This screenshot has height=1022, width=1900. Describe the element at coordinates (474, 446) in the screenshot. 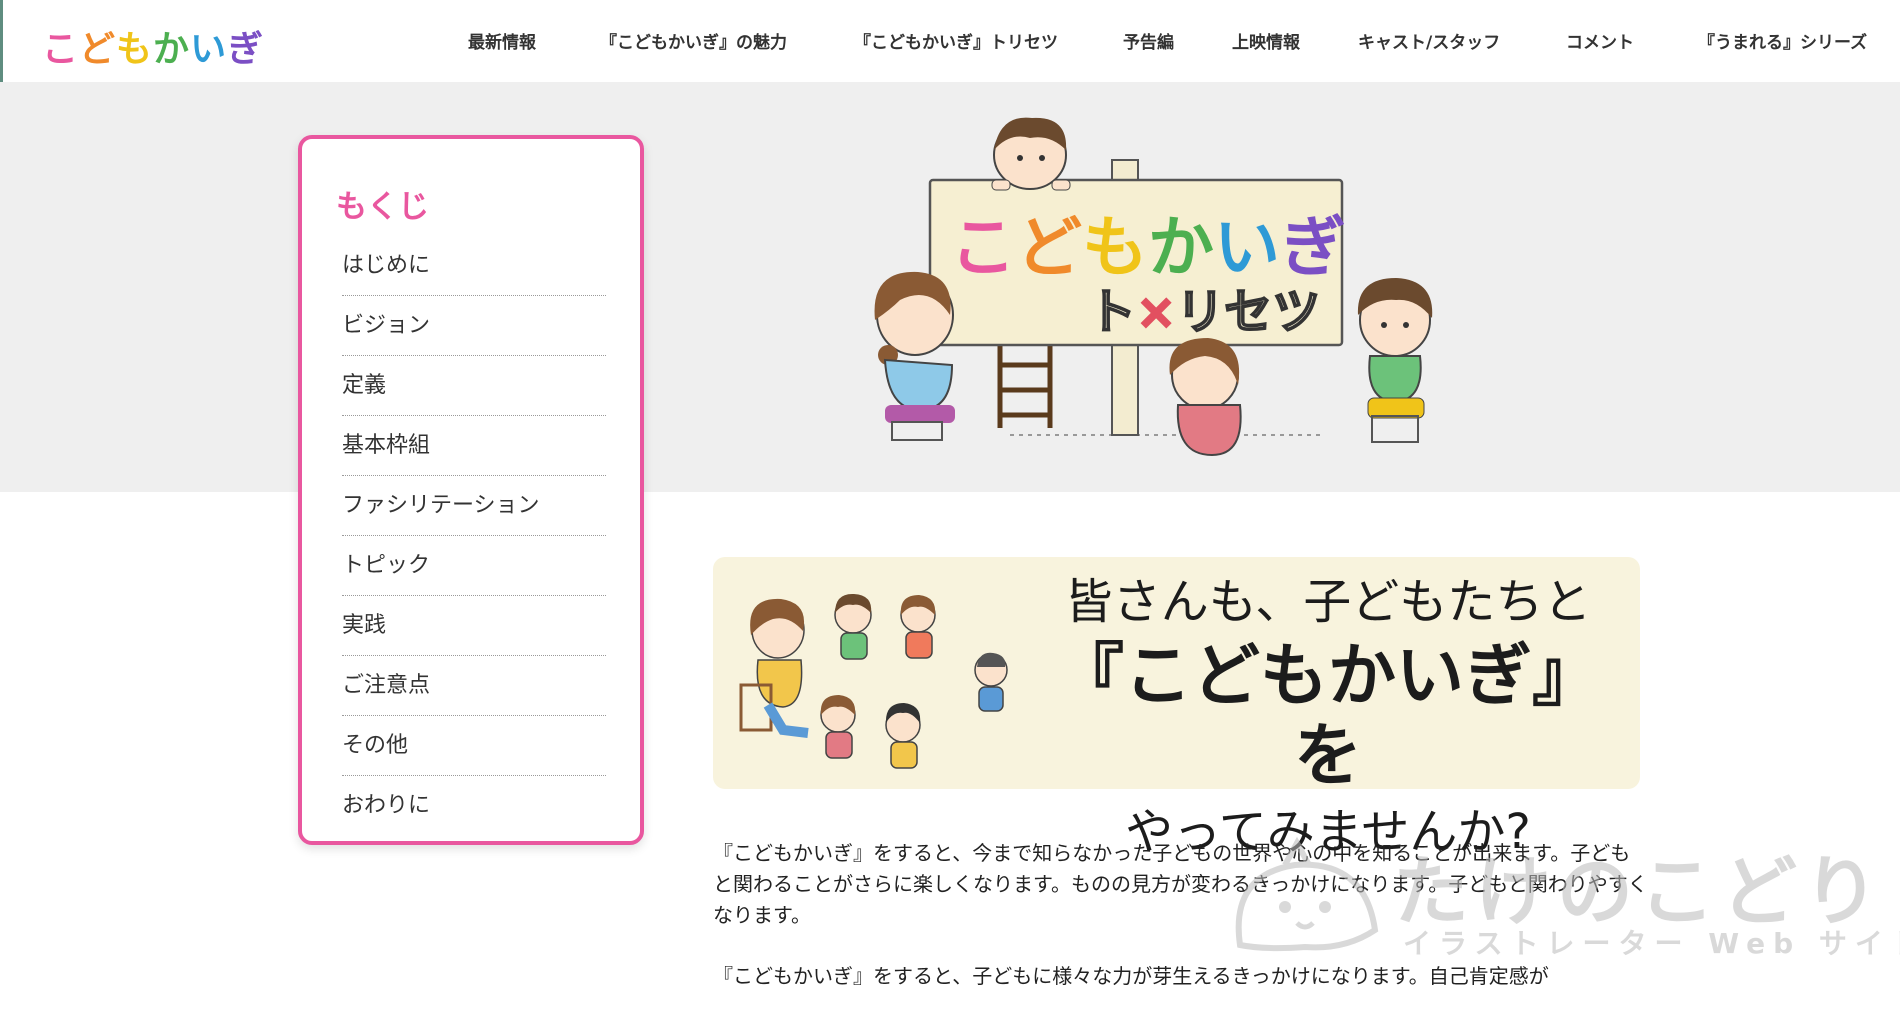

I see `toc-item-framework: 基本枠組` at that location.